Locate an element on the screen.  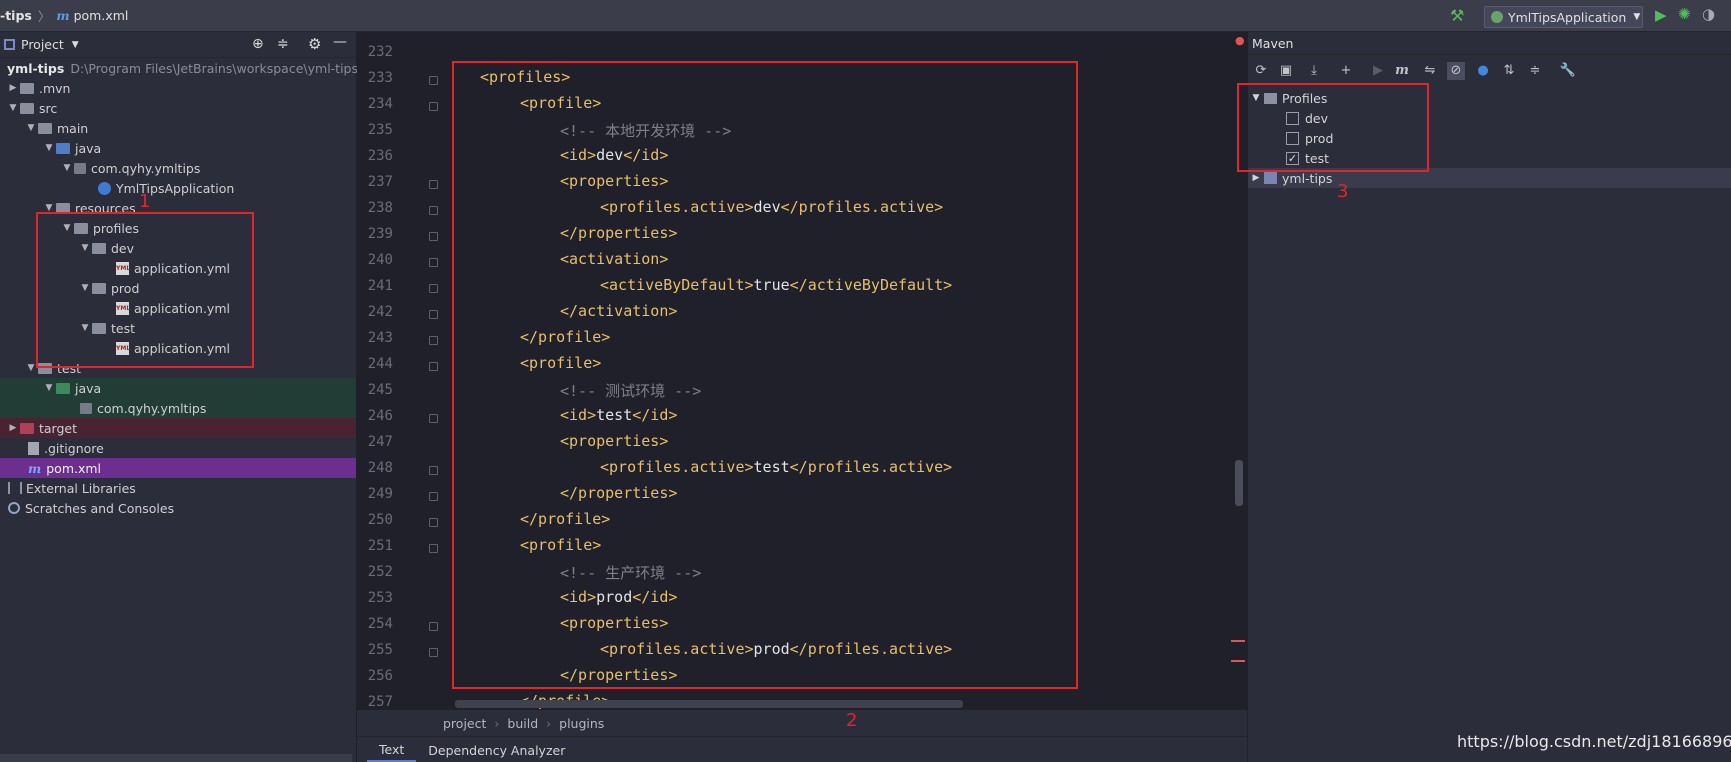
tree-label: Scratches and Consoles is located at coordinates (100, 508).